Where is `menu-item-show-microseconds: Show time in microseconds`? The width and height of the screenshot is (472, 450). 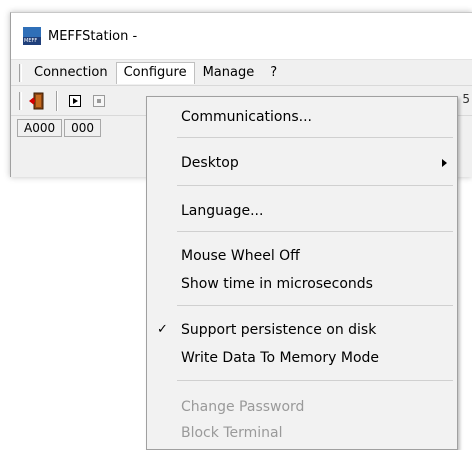
menu-item-show-microseconds: Show time in microseconds is located at coordinates (302, 284).